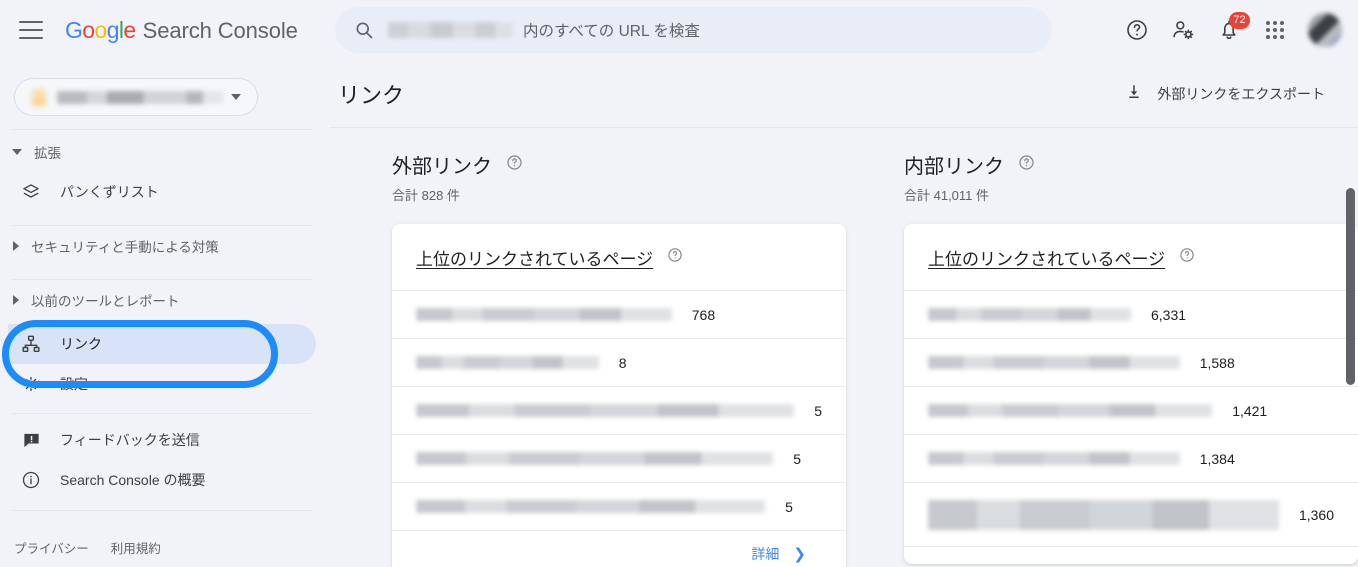  Describe the element at coordinates (133, 480) in the screenshot. I see `sidebar-item-label: Search Console の概要` at that location.